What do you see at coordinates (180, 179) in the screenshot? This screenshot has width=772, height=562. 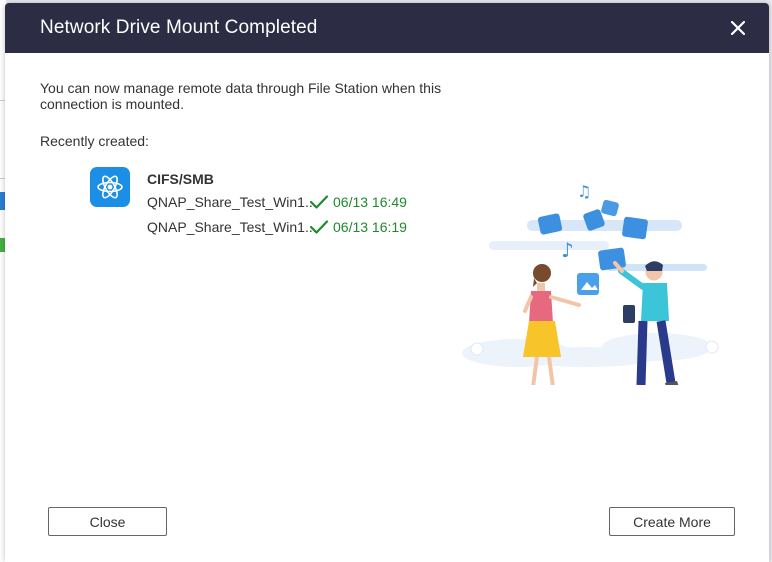 I see `protocol-name: CIFS/SMB` at bounding box center [180, 179].